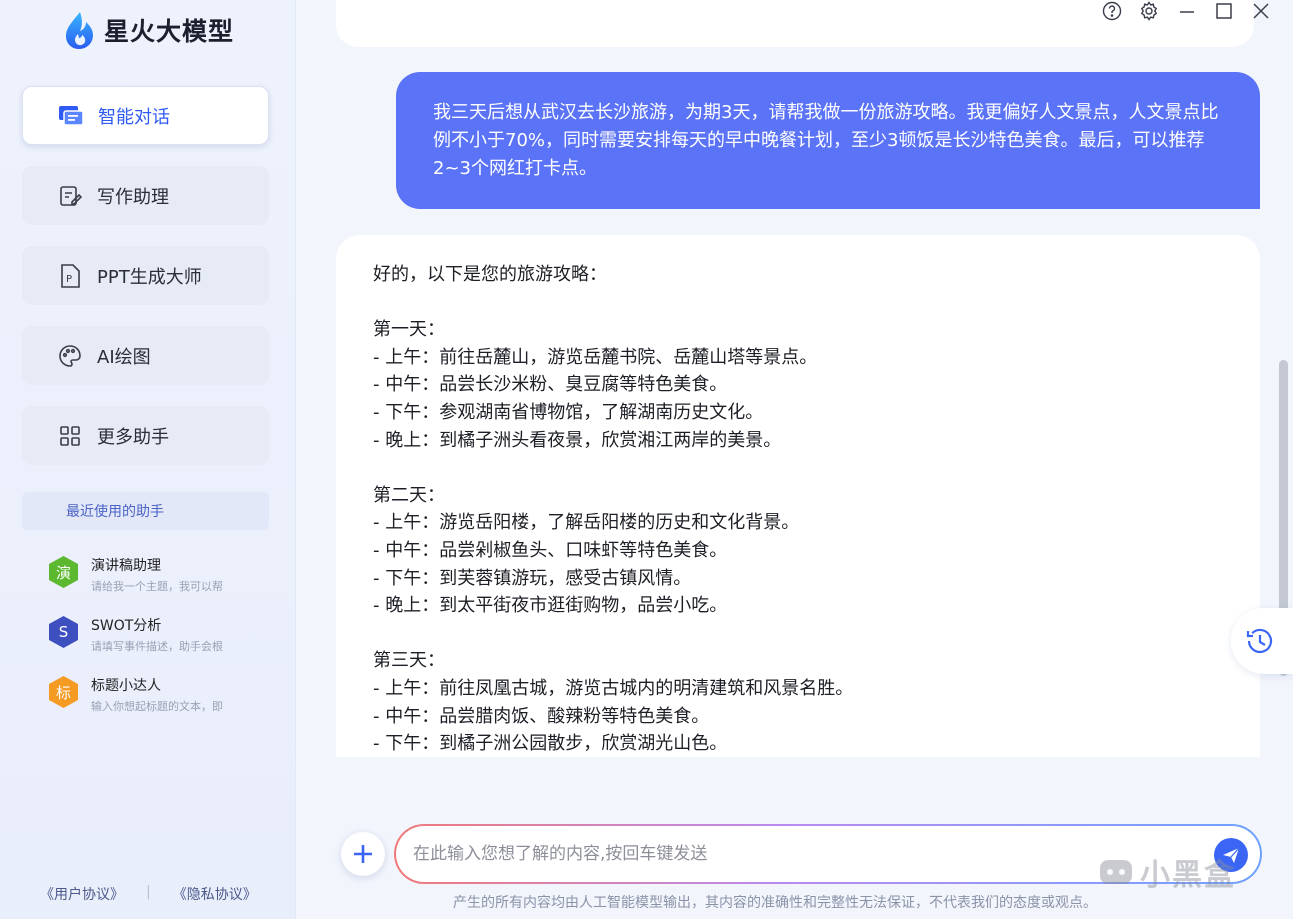 The height and width of the screenshot is (919, 1293). What do you see at coordinates (595, 357) in the screenshot?
I see `ai-response-line: - 上午：前往岳麓山，游览岳麓书院、岳麓山塔等景点。` at bounding box center [595, 357].